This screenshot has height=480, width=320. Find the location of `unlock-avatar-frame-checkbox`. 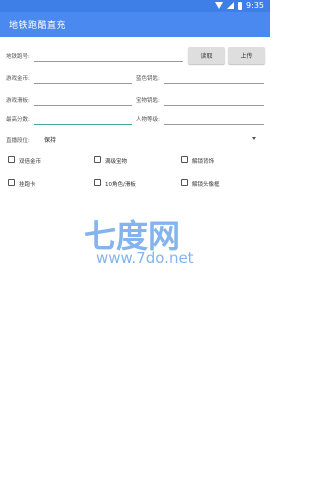

unlock-avatar-frame-checkbox is located at coordinates (184, 182).